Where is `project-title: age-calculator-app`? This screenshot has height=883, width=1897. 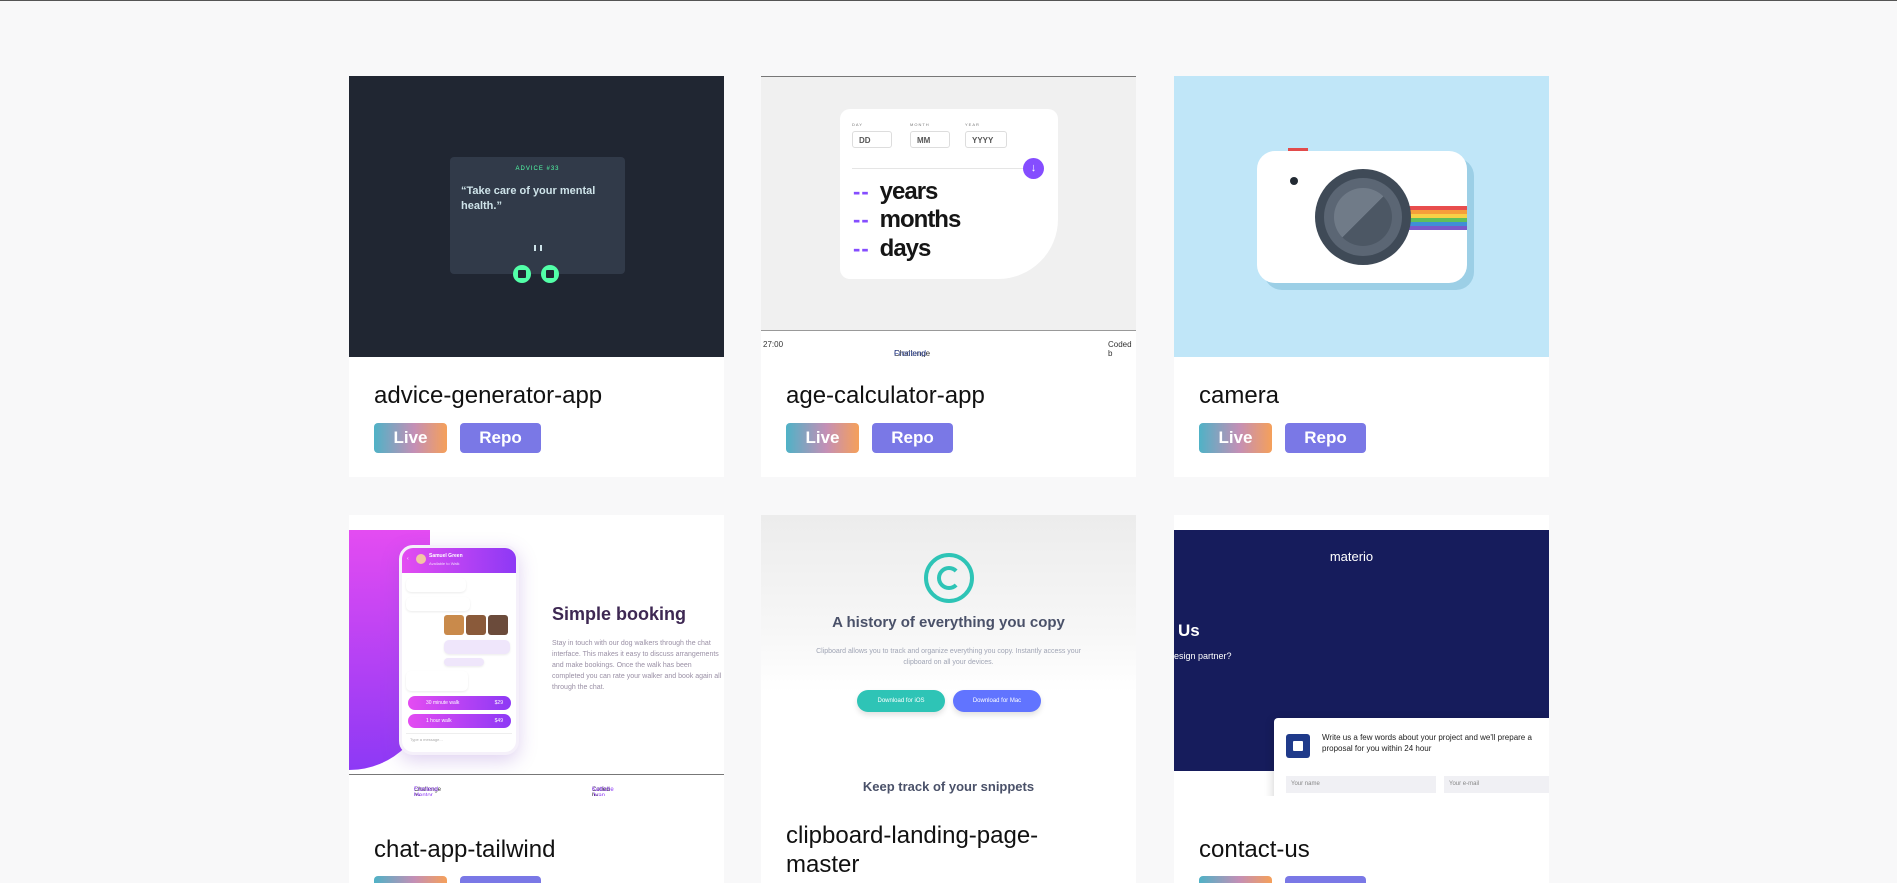 project-title: age-calculator-app is located at coordinates (885, 395).